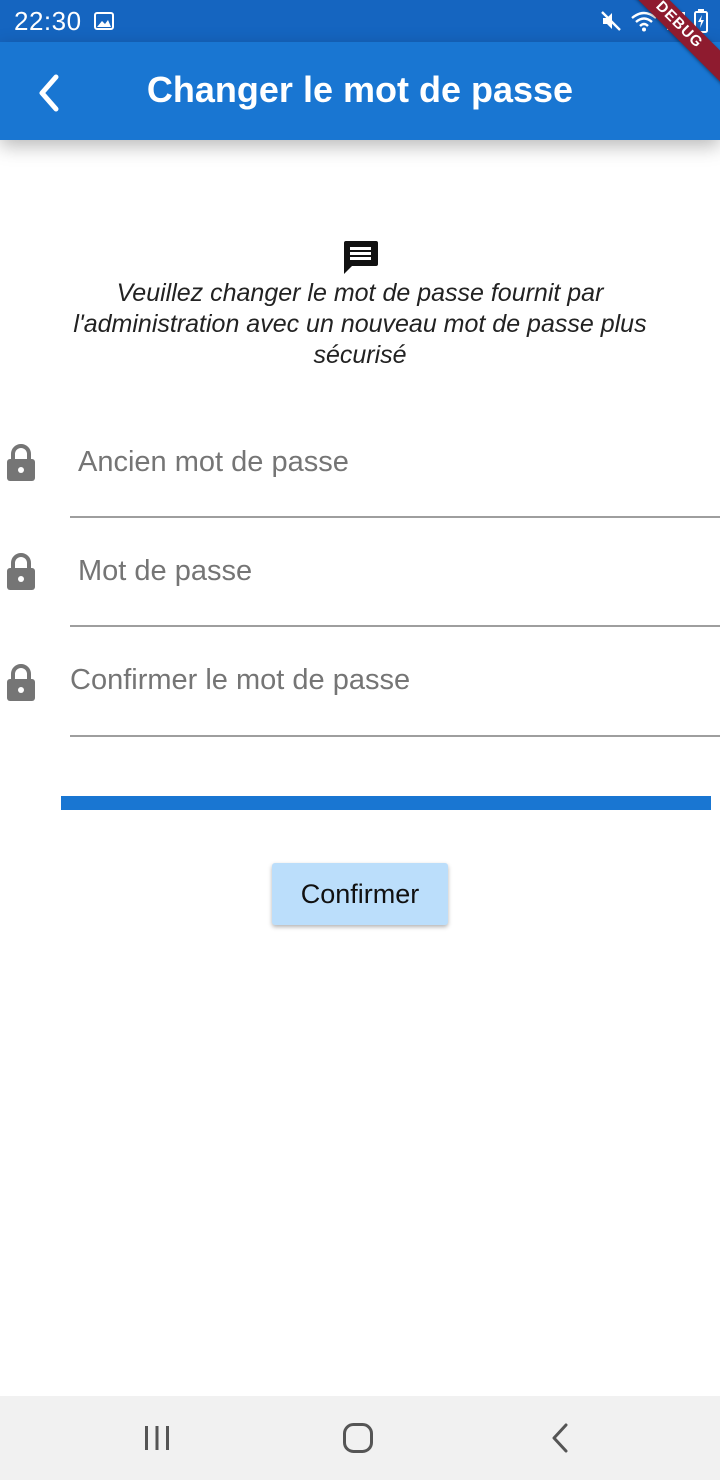  What do you see at coordinates (48, 21) in the screenshot?
I see `status-time: 22:30` at bounding box center [48, 21].